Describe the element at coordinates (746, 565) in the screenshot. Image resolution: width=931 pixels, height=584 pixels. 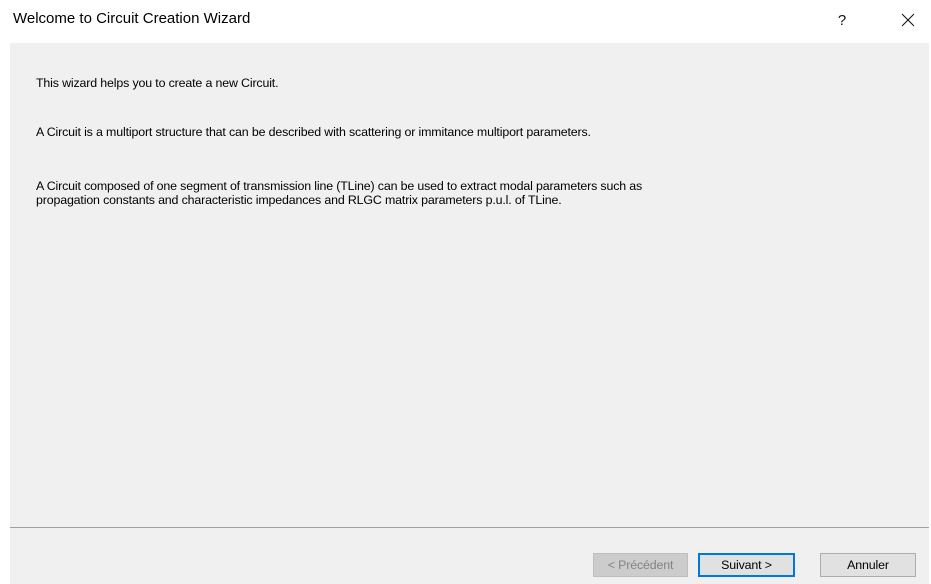
I see `next-button: Suivant >` at that location.